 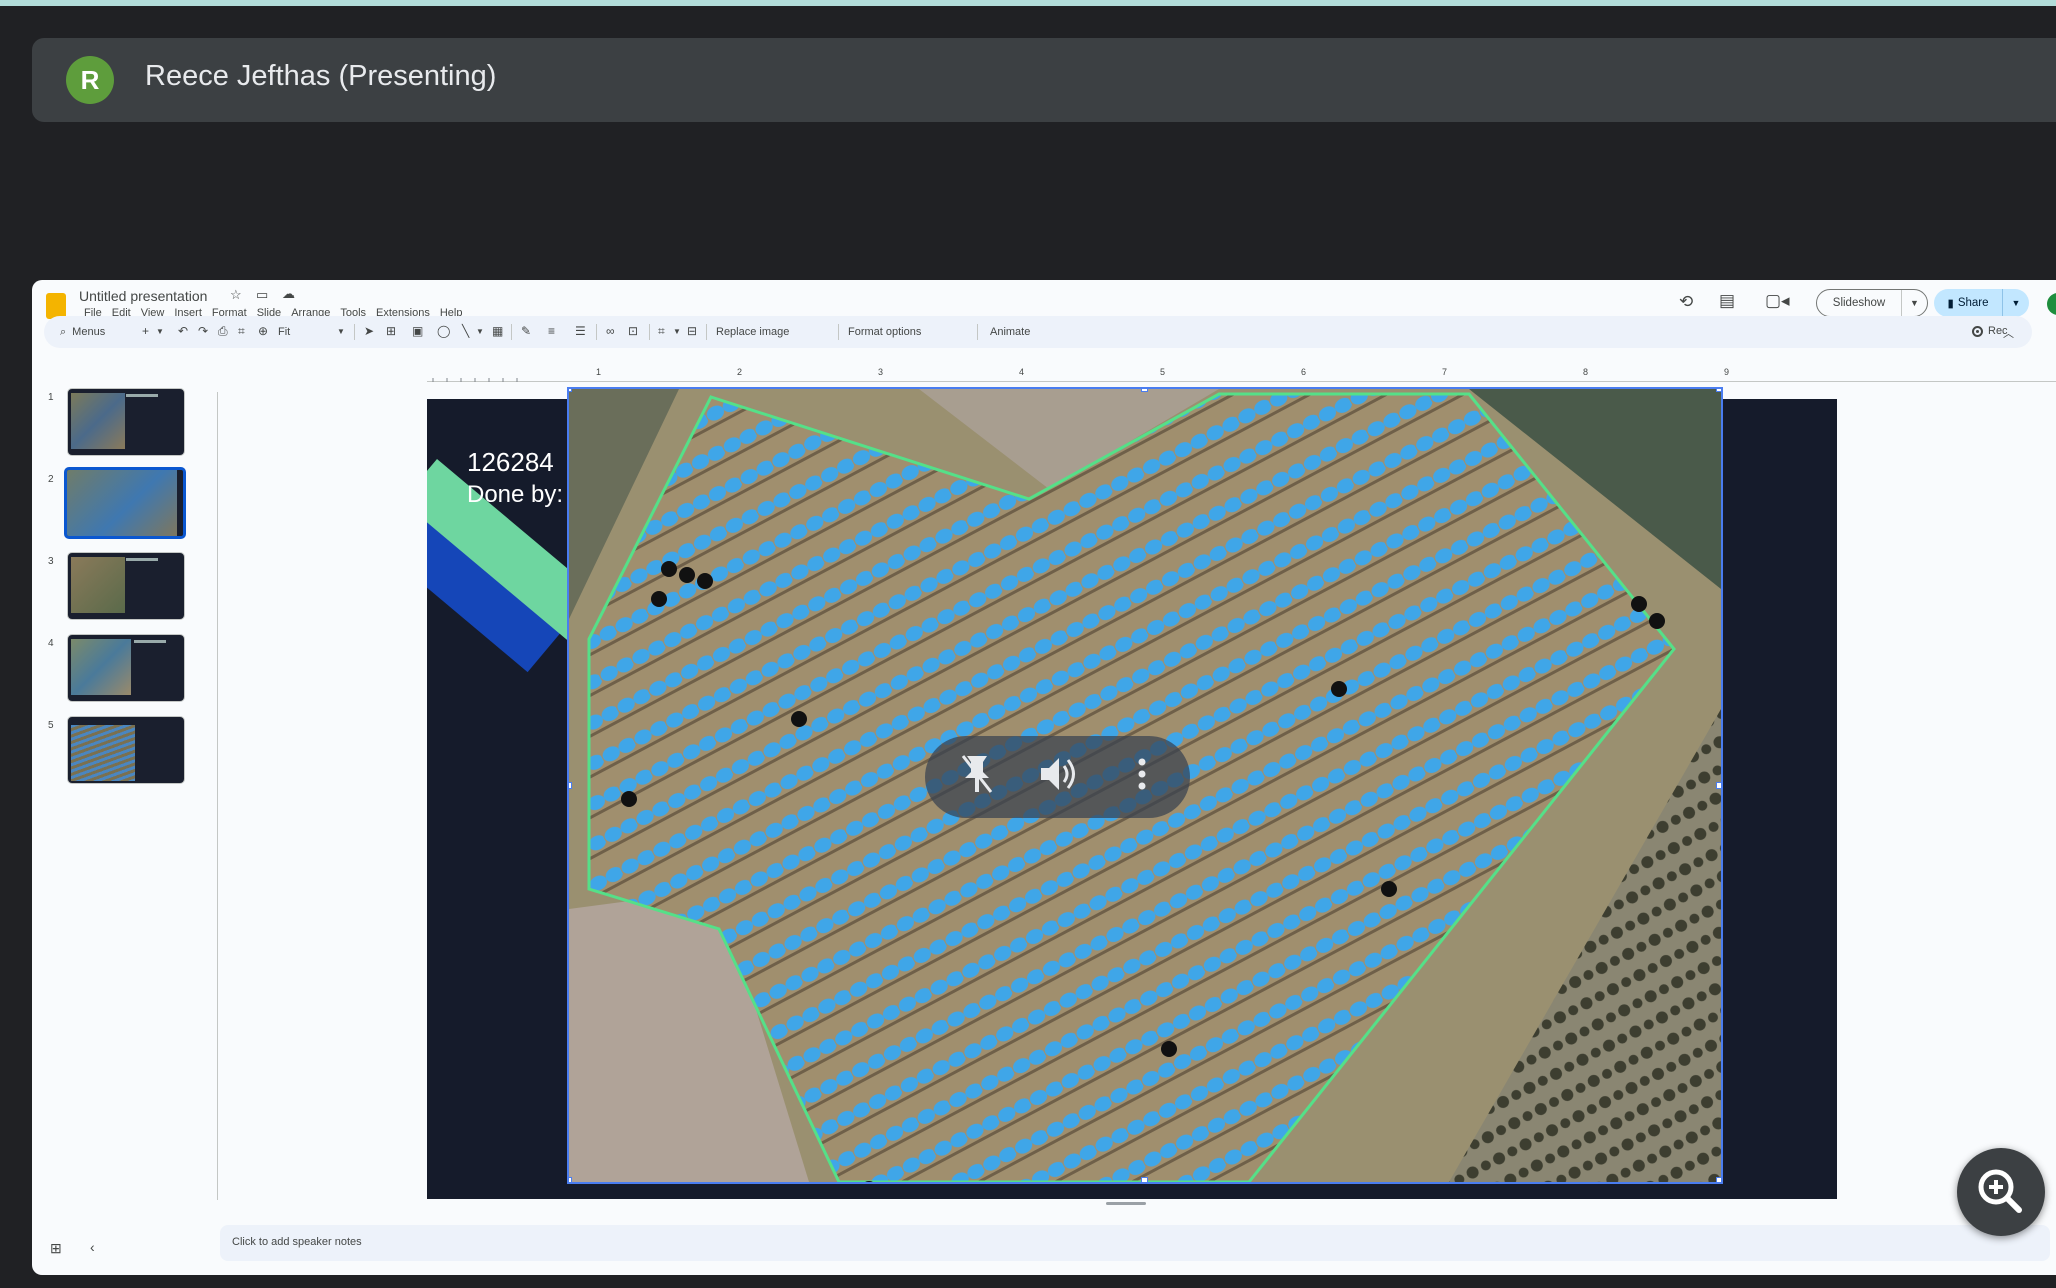 I want to click on speaker-notes-placeholder: Click to add speaker notes, so click(x=297, y=1242).